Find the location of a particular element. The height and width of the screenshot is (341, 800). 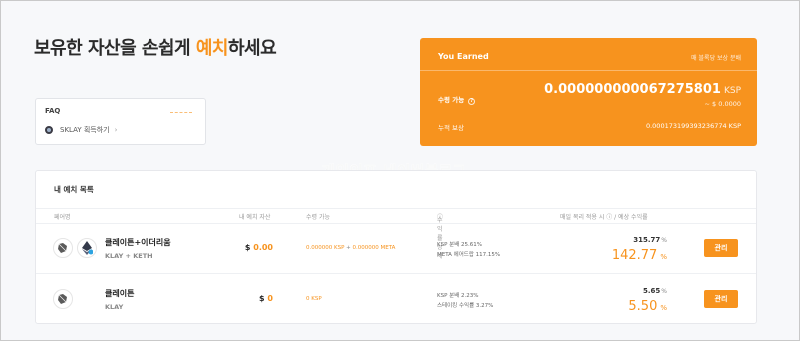

headline-text: 보유한 자산을 손쉽게 is located at coordinates (115, 48).